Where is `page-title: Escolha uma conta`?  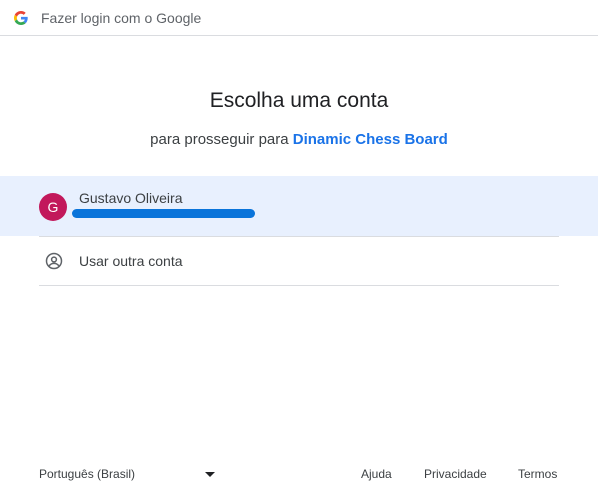 page-title: Escolha uma conta is located at coordinates (299, 100).